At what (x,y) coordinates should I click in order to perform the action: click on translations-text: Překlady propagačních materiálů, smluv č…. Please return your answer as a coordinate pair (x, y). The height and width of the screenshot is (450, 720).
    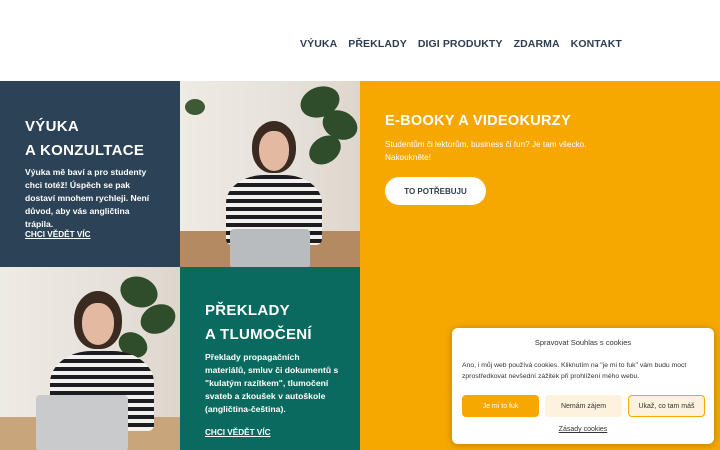
    Looking at the image, I should click on (272, 383).